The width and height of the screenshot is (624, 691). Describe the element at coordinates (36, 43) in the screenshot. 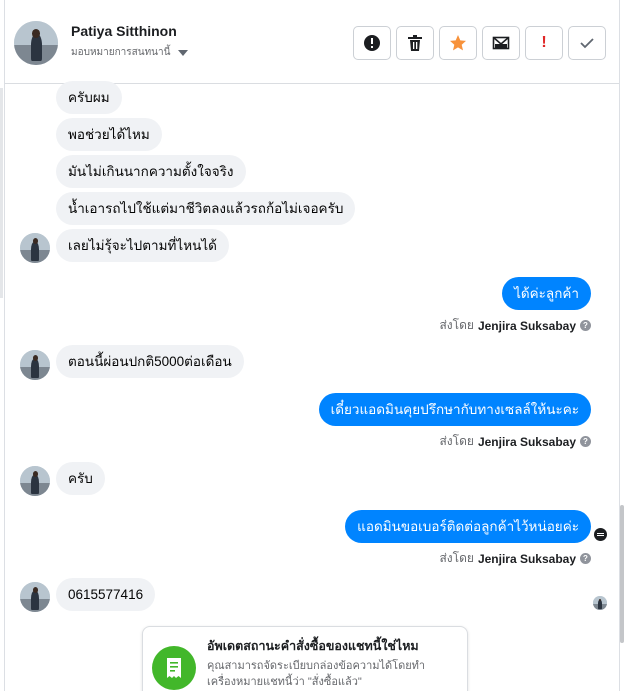

I see `contact-avatar` at that location.